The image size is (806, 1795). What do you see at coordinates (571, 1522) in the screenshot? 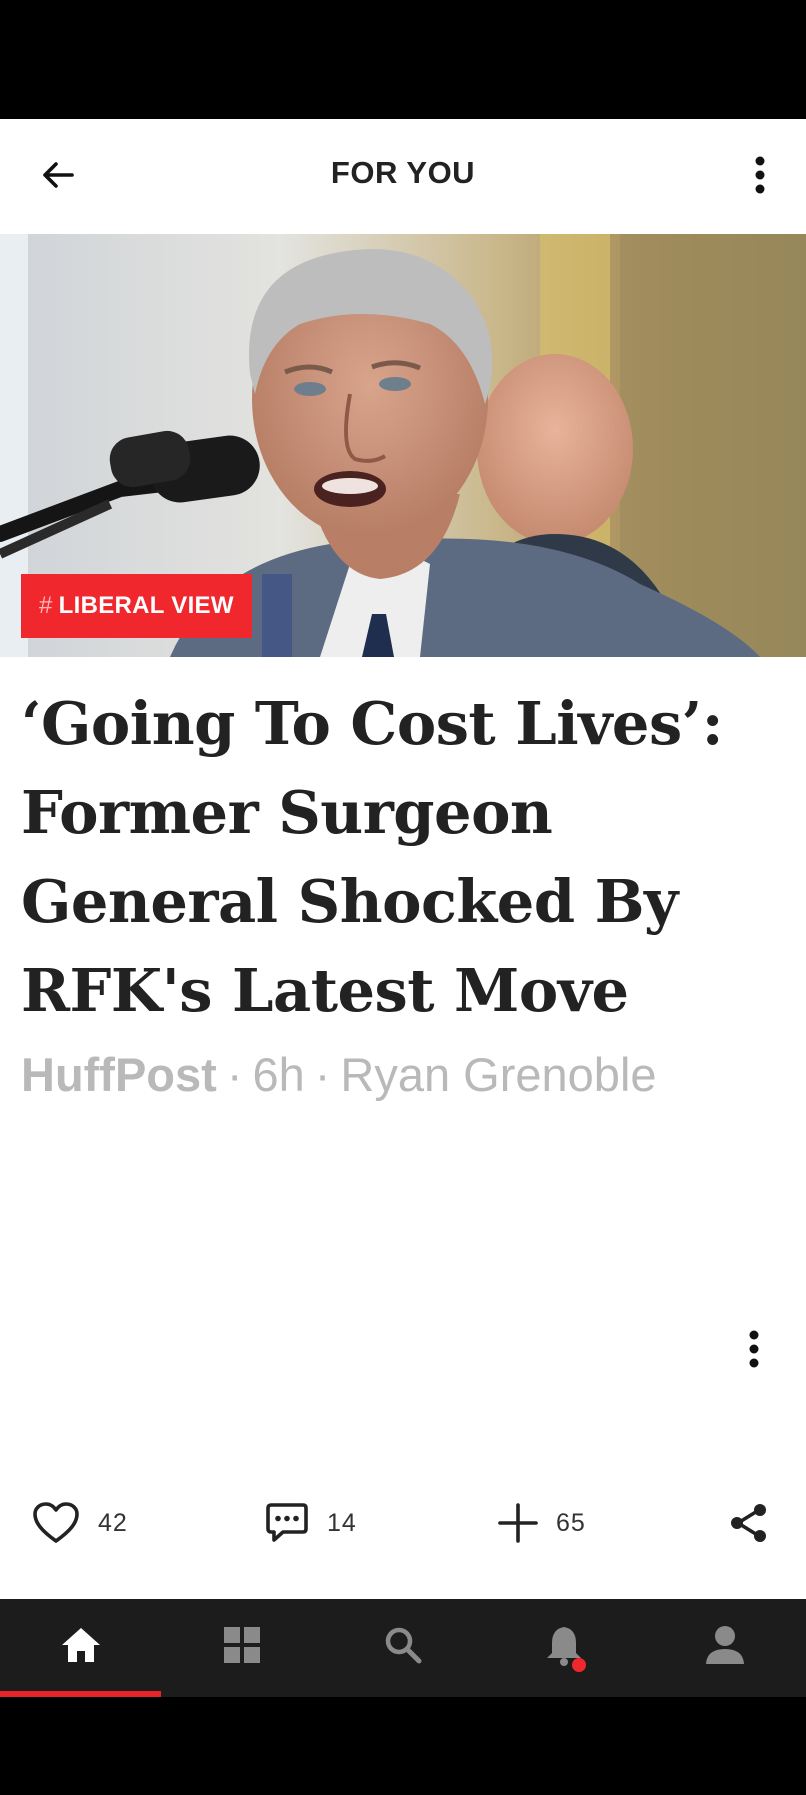
I see `add-count: 65` at bounding box center [571, 1522].